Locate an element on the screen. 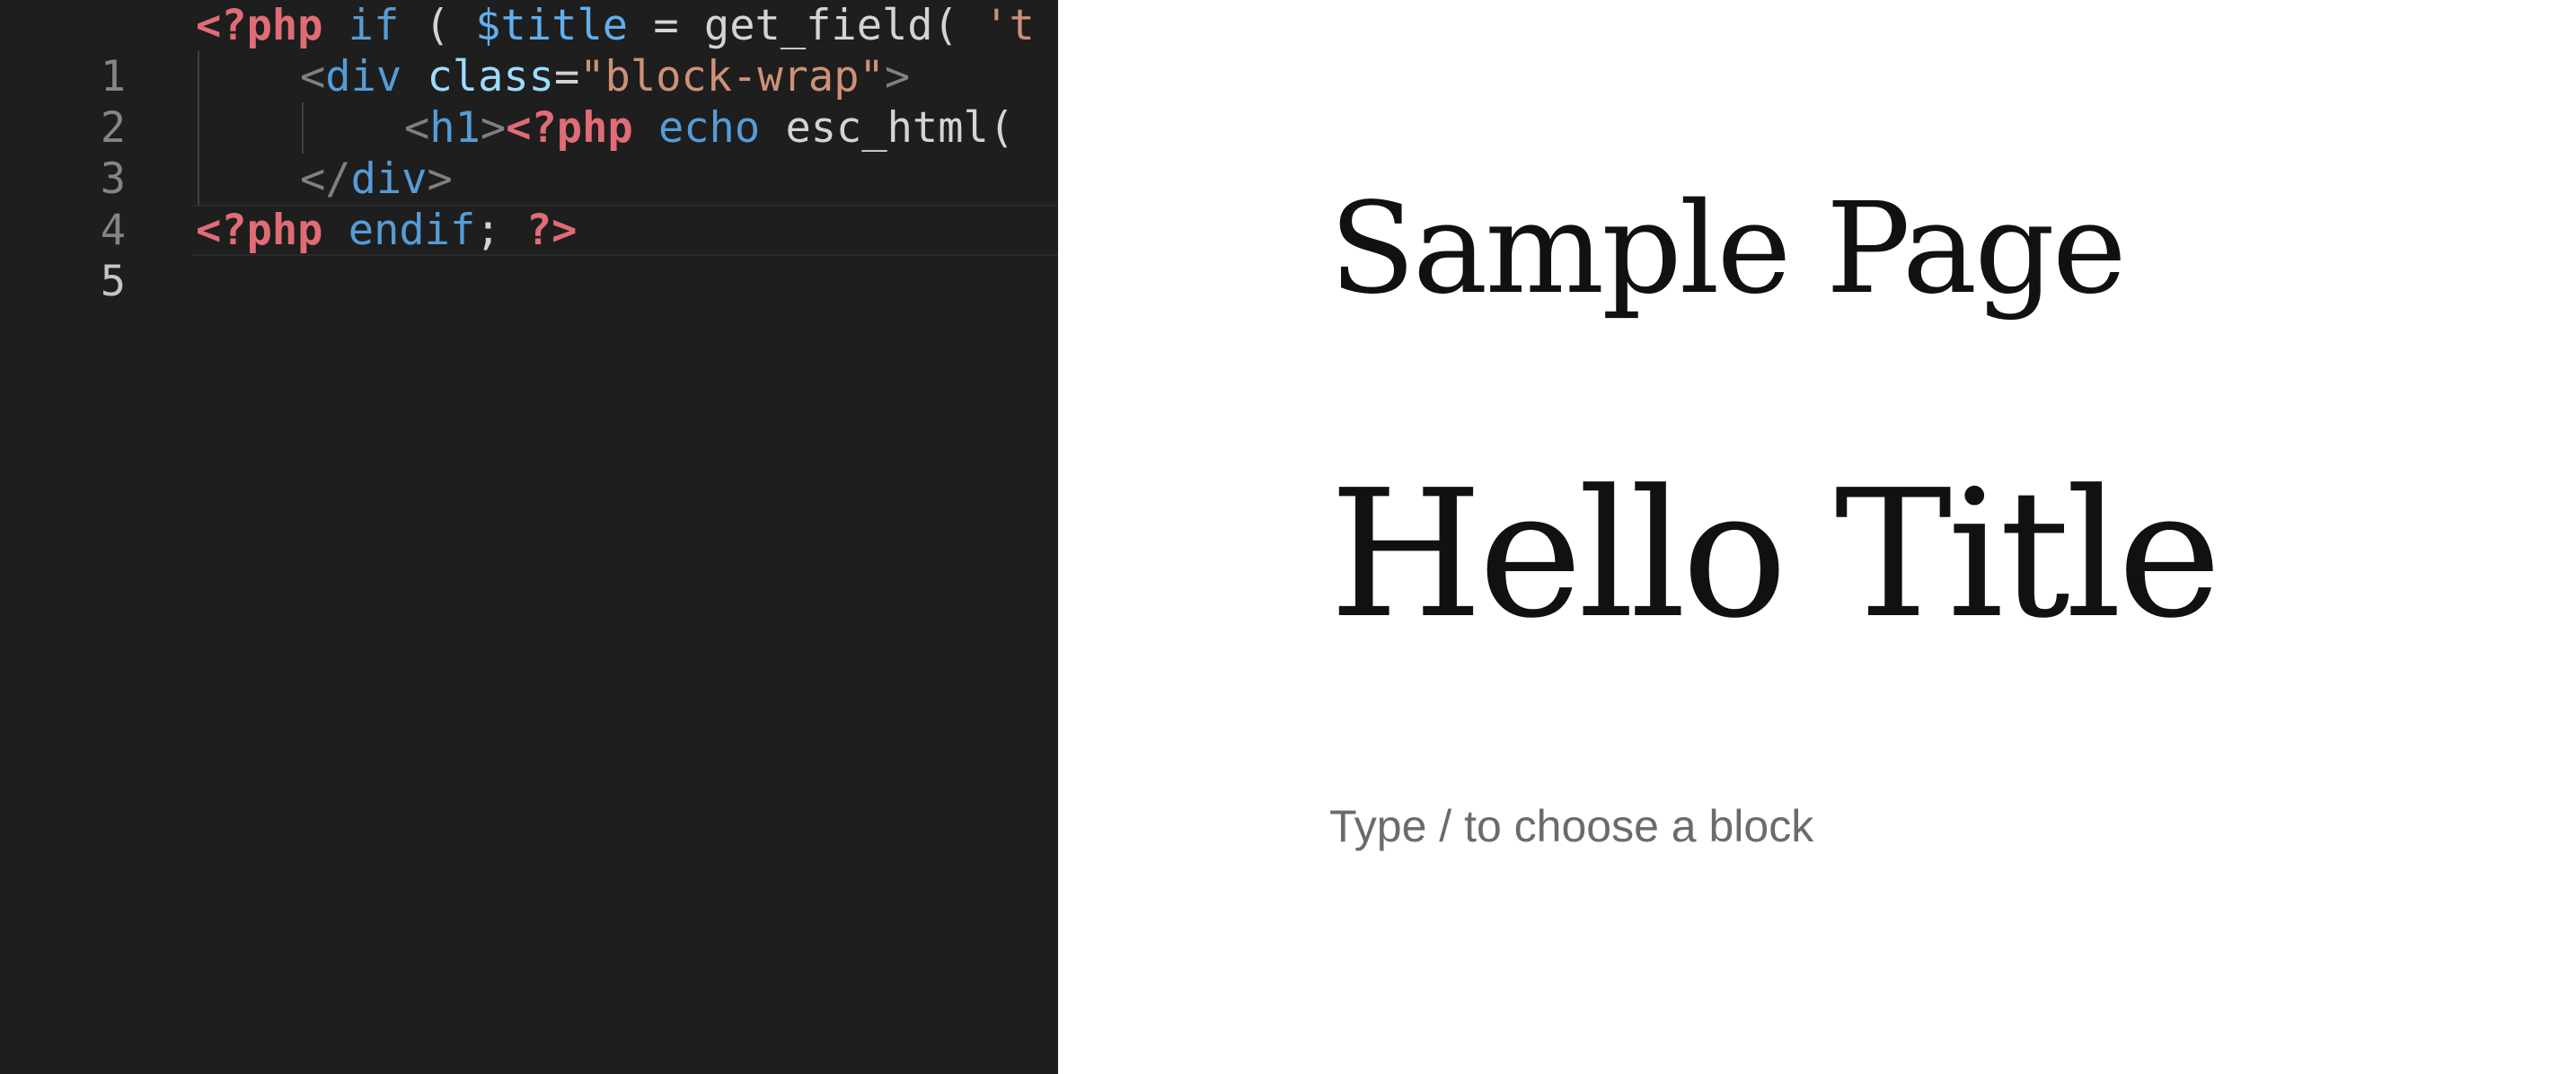 The image size is (2576, 1074). code-text: <?php endif; ?> is located at coordinates (386, 231).